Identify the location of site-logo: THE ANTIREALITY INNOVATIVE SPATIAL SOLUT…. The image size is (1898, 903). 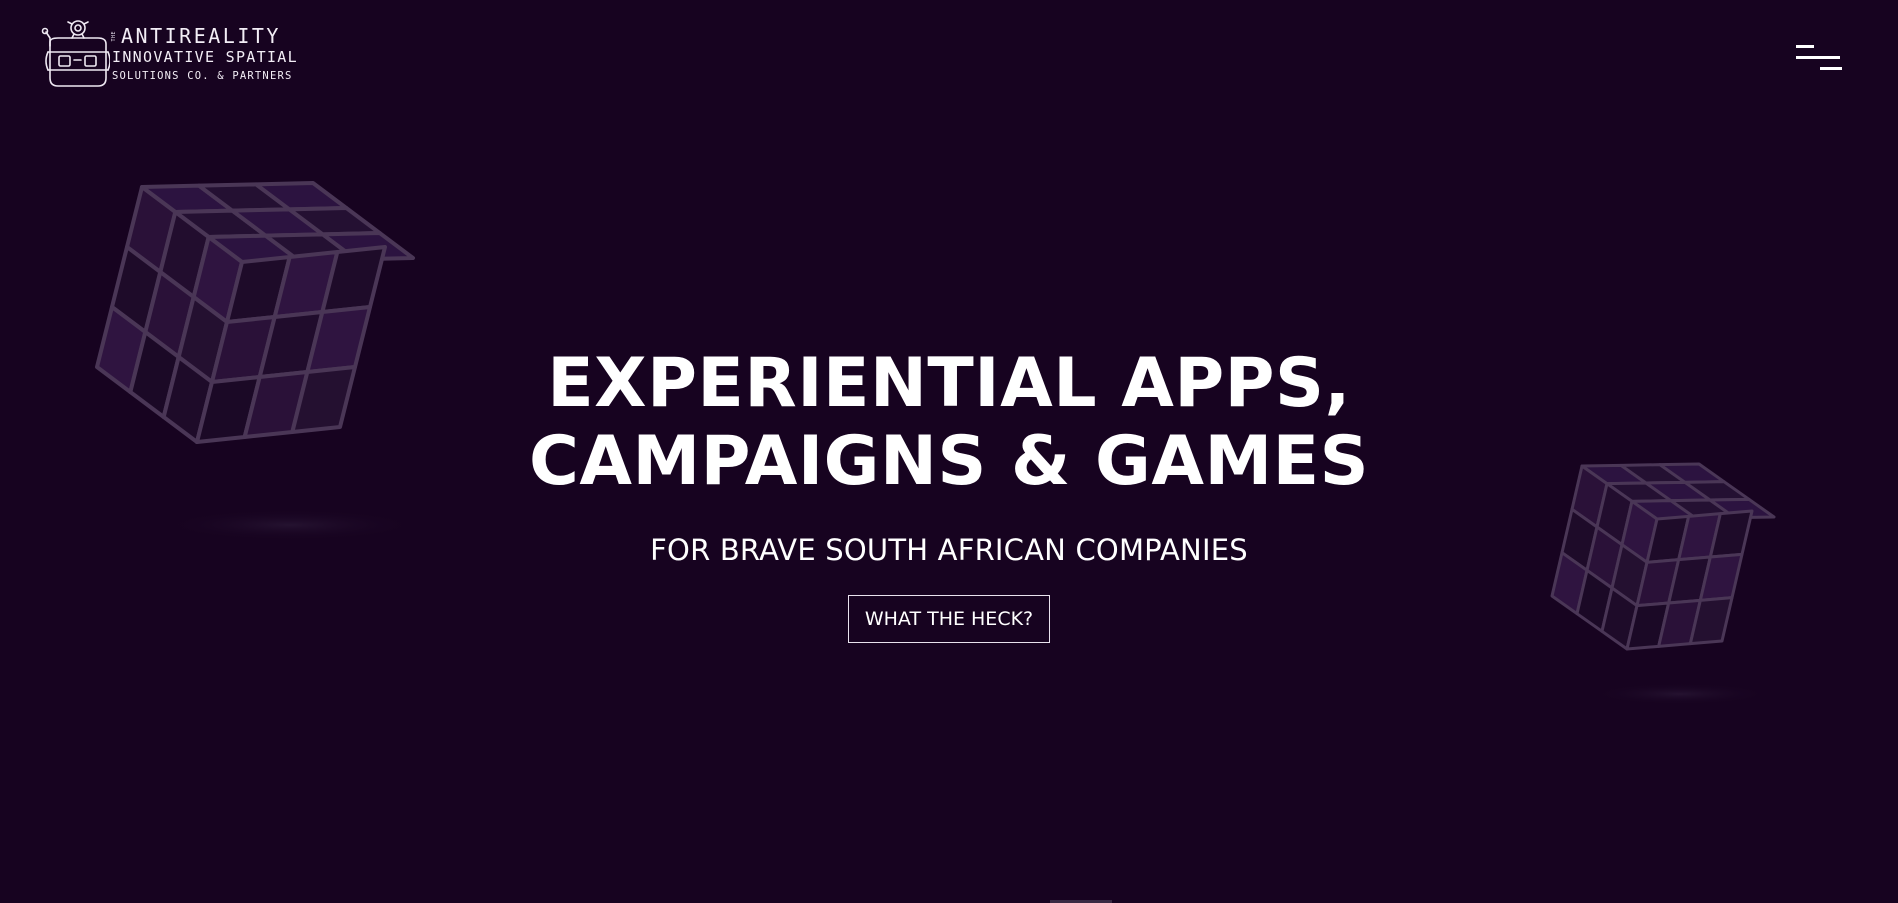
(168, 54).